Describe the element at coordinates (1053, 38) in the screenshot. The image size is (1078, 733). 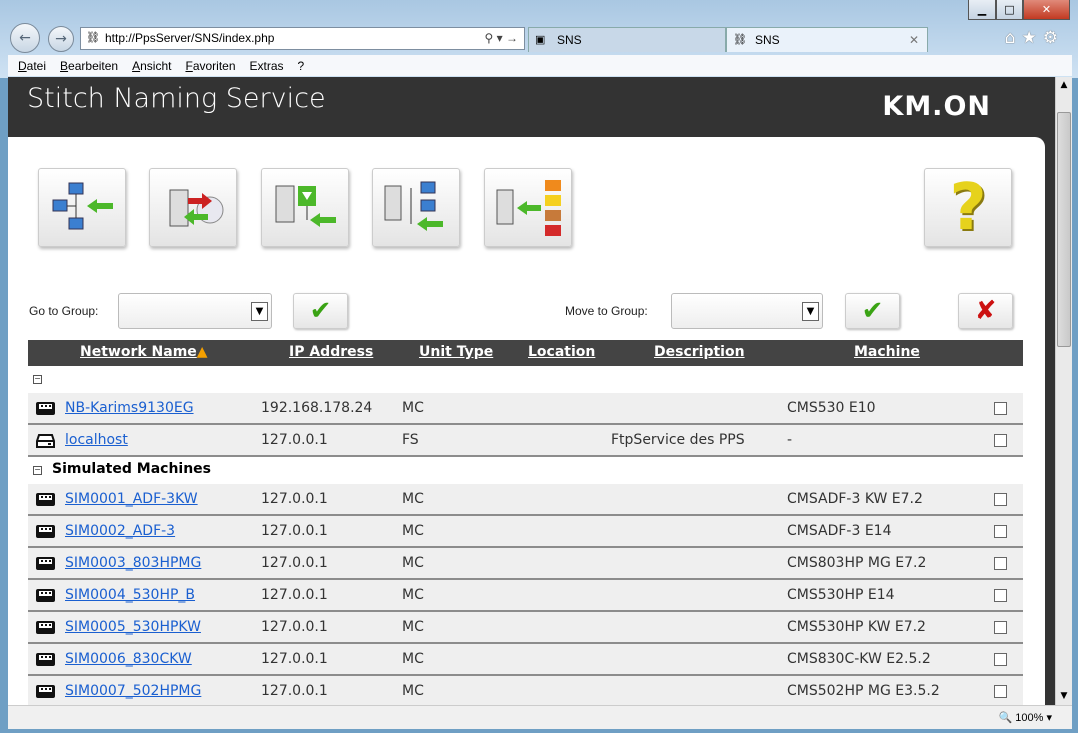
I see `gear-icon: ⚙` at that location.